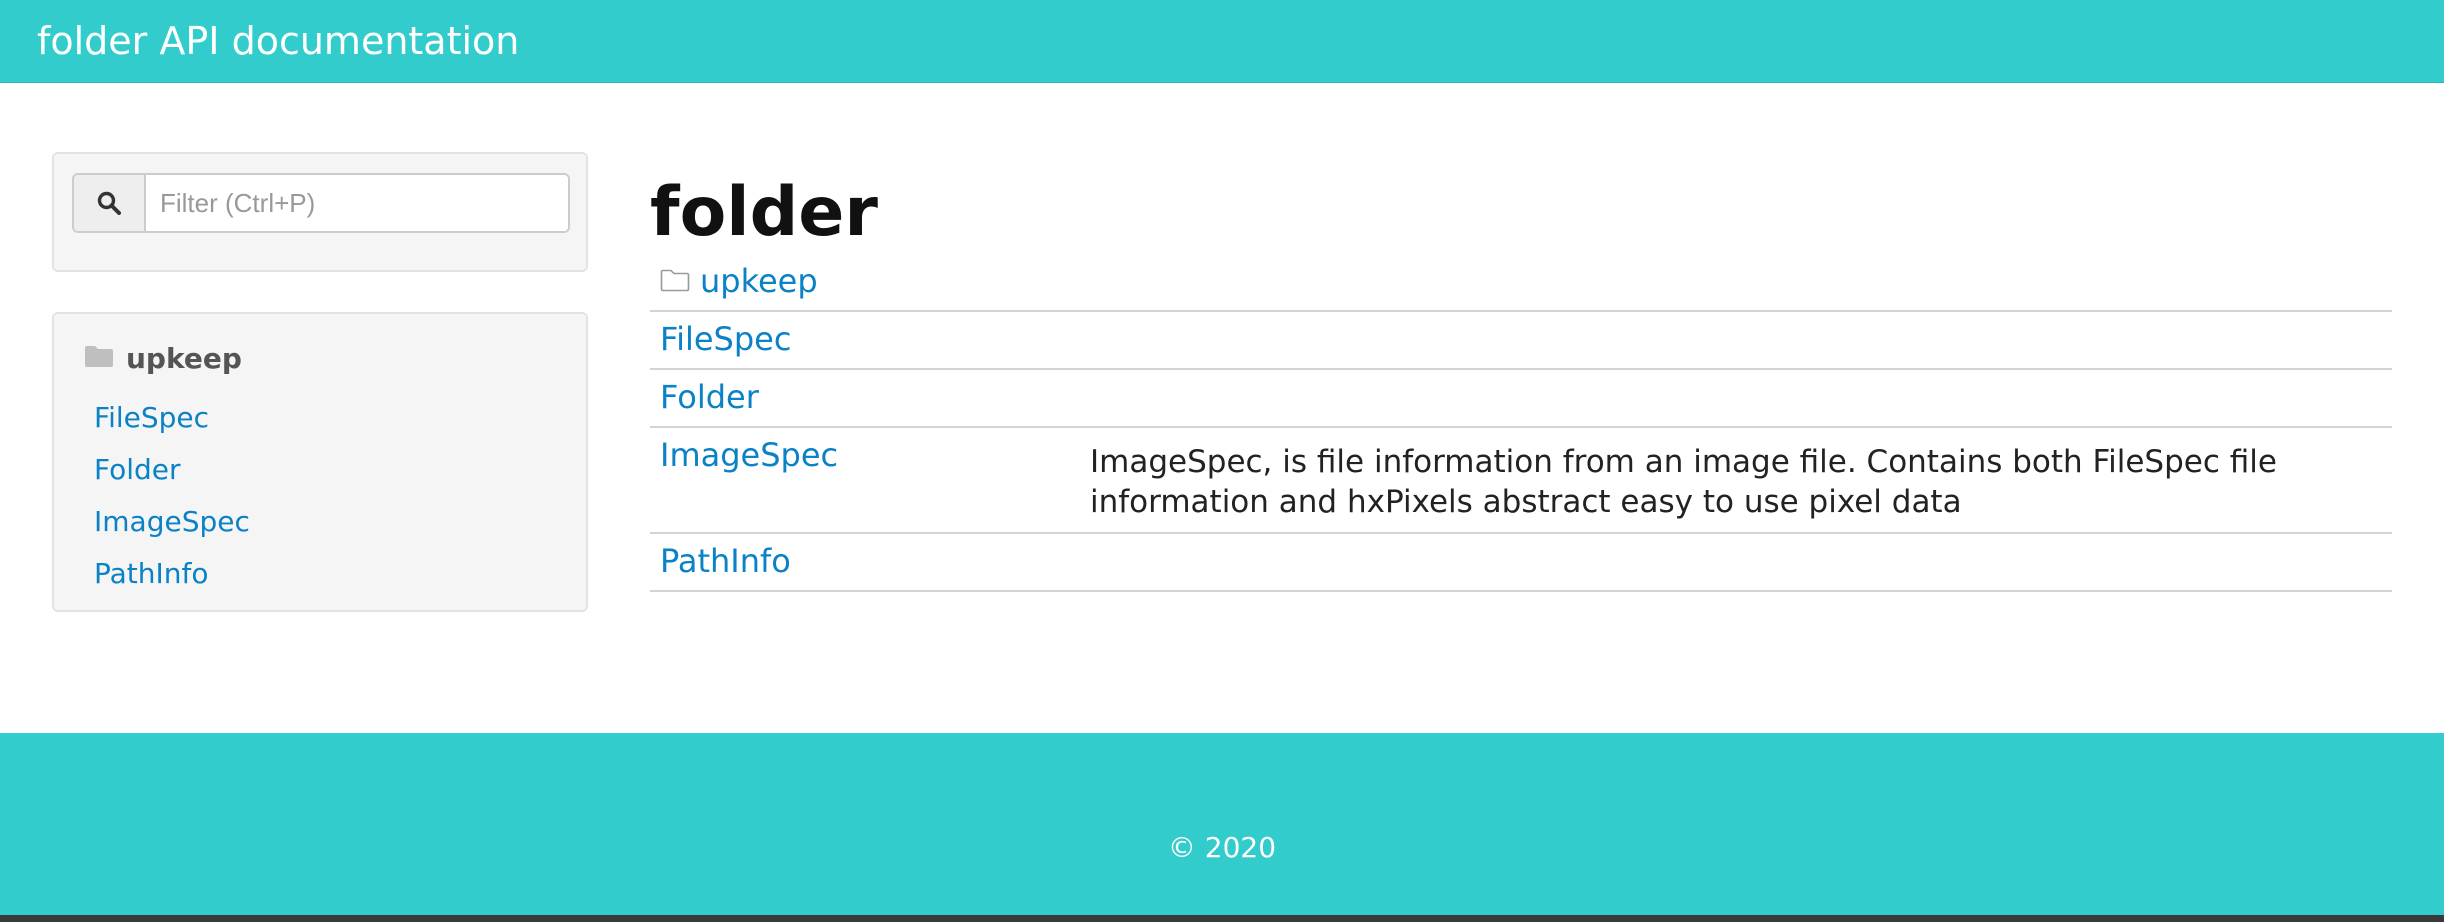 The width and height of the screenshot is (2444, 922). I want to click on sidebar-item-pathinfo: PathInfo, so click(172, 574).